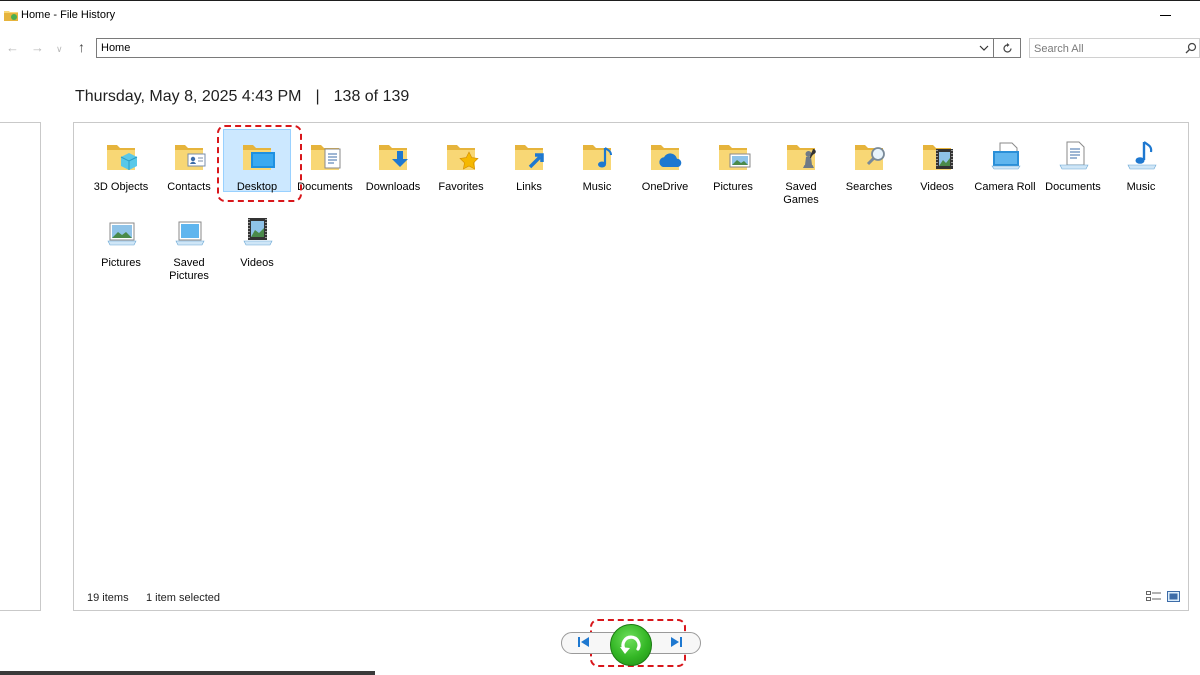 Image resolution: width=1200 pixels, height=675 pixels. Describe the element at coordinates (1191, 48) in the screenshot. I see `search-icon` at that location.